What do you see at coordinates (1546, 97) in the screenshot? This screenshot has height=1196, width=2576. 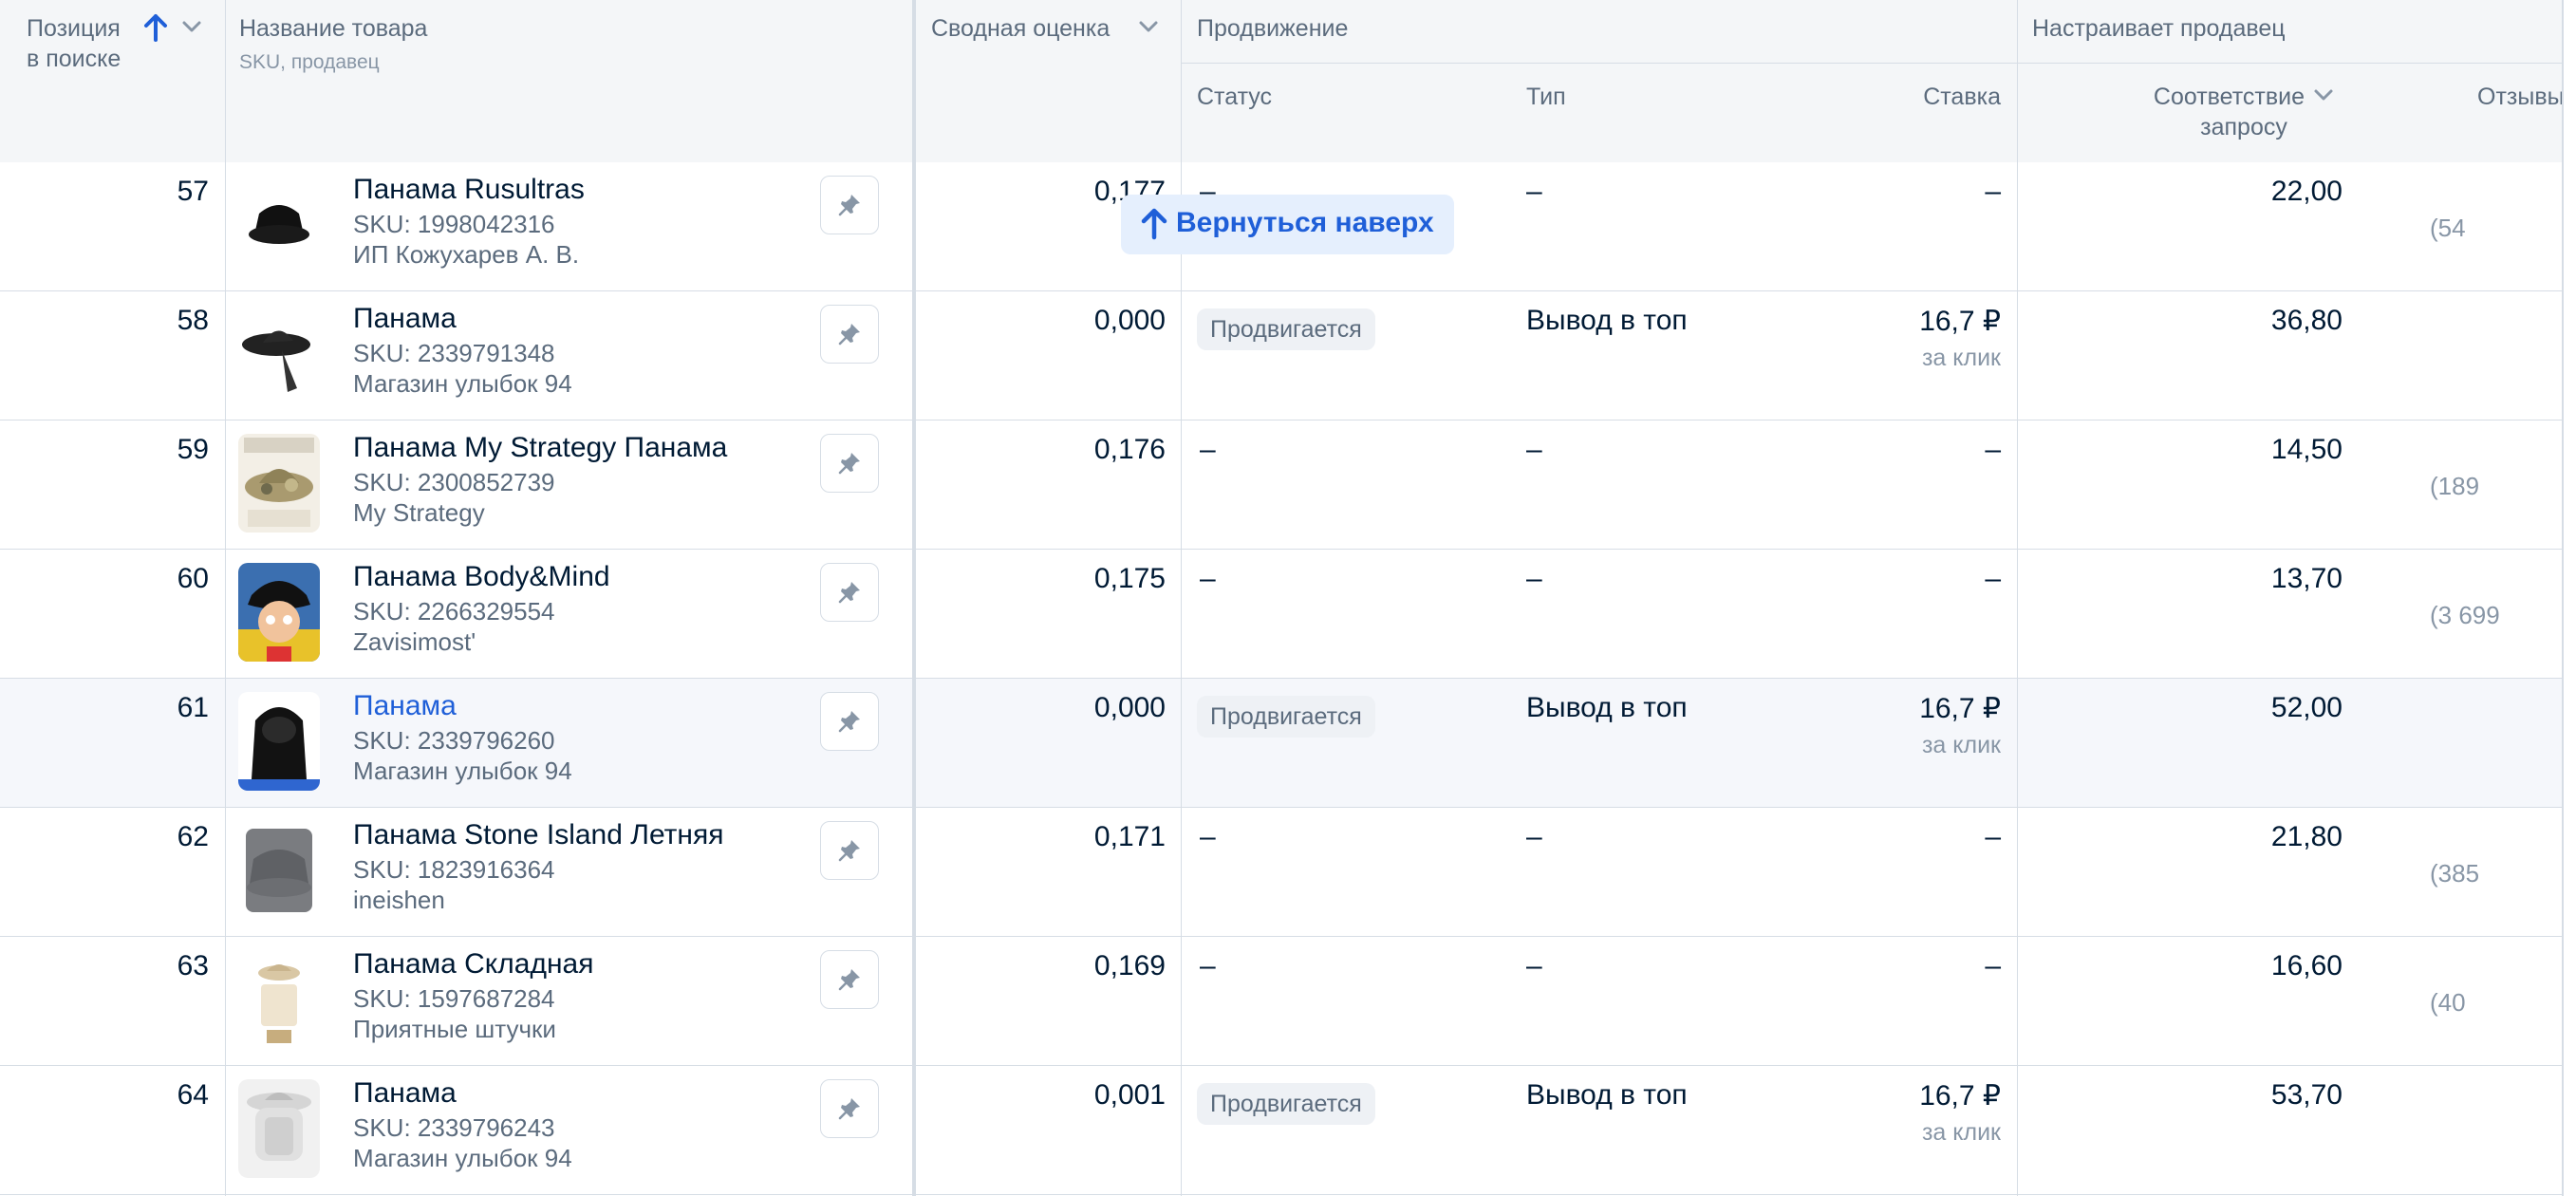 I see `header-type-label: Тип` at bounding box center [1546, 97].